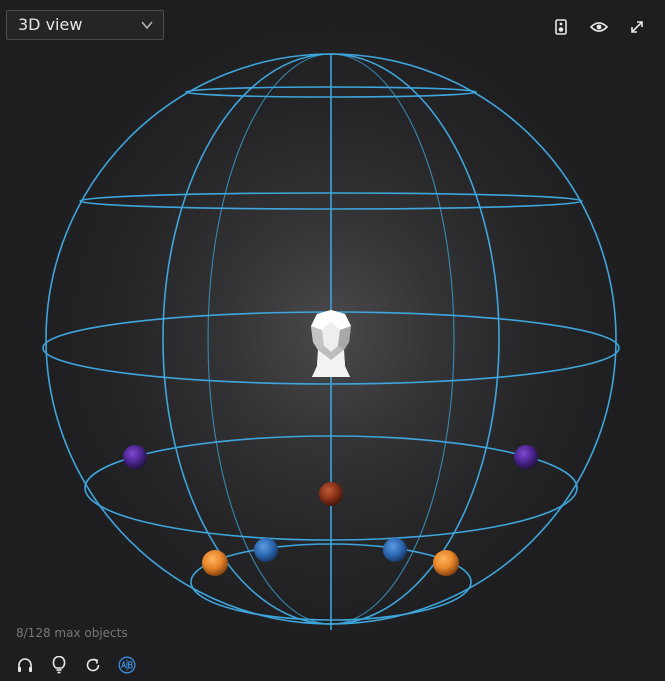 The height and width of the screenshot is (681, 665). What do you see at coordinates (147, 25) in the screenshot?
I see `chevron-down-icon` at bounding box center [147, 25].